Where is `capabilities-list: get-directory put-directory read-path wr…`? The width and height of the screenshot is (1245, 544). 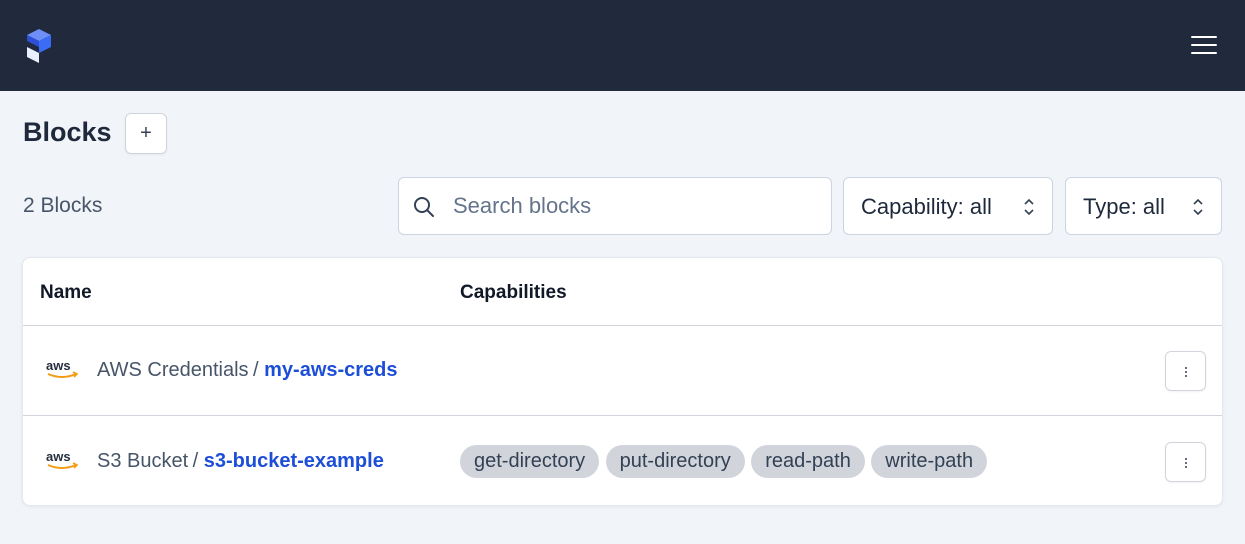 capabilities-list: get-directory put-directory read-path wr… is located at coordinates (724, 461).